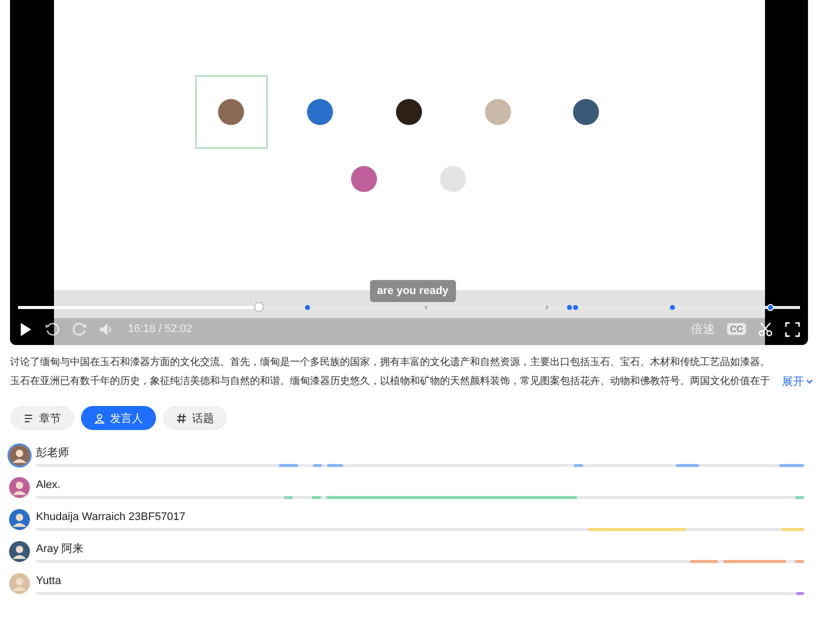  I want to click on subtitle-caption: are you ready, so click(413, 291).